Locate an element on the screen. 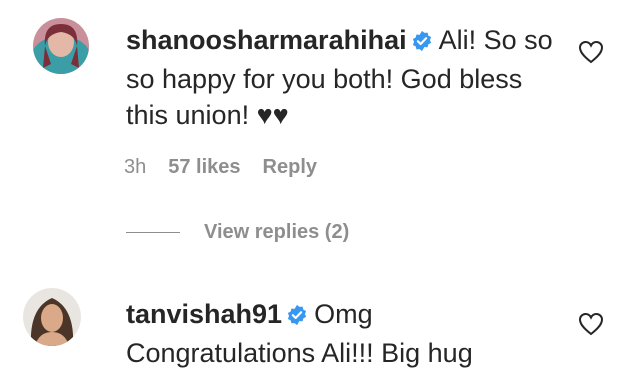  comment-line: so happy for you both! God bless is located at coordinates (324, 79).